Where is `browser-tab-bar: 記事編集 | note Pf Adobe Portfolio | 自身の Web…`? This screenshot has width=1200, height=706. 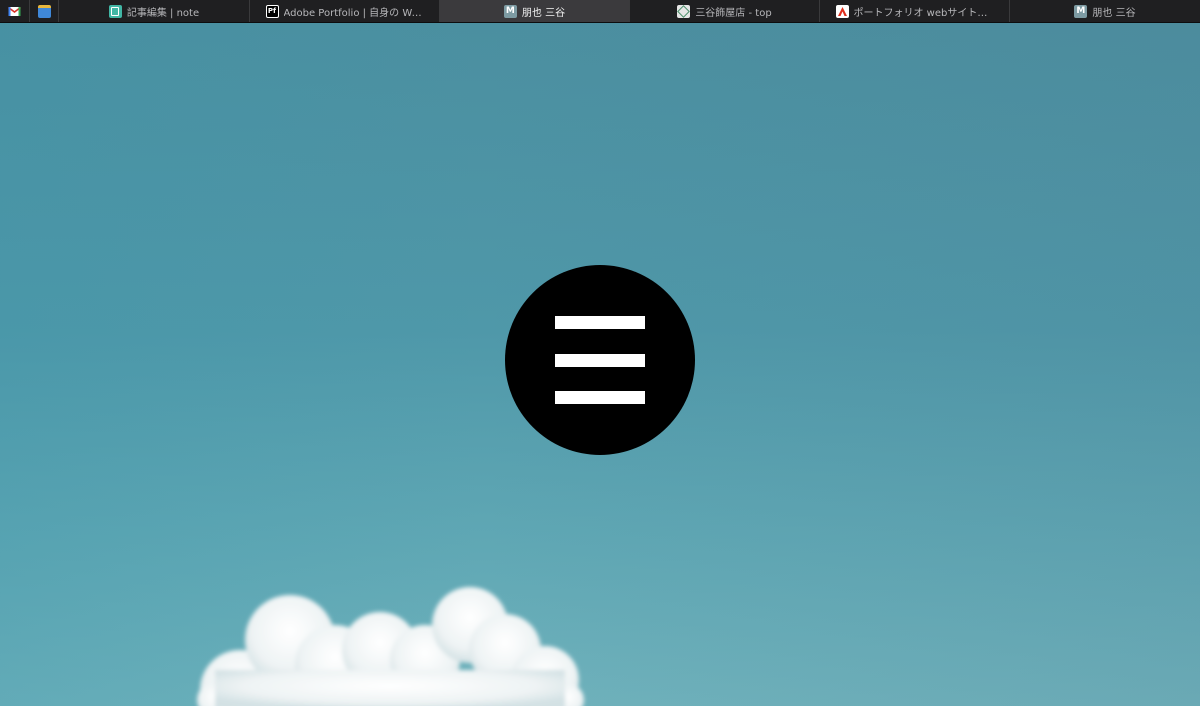
browser-tab-bar: 記事編集 | note Pf Adobe Portfolio | 自身の Web… is located at coordinates (600, 11).